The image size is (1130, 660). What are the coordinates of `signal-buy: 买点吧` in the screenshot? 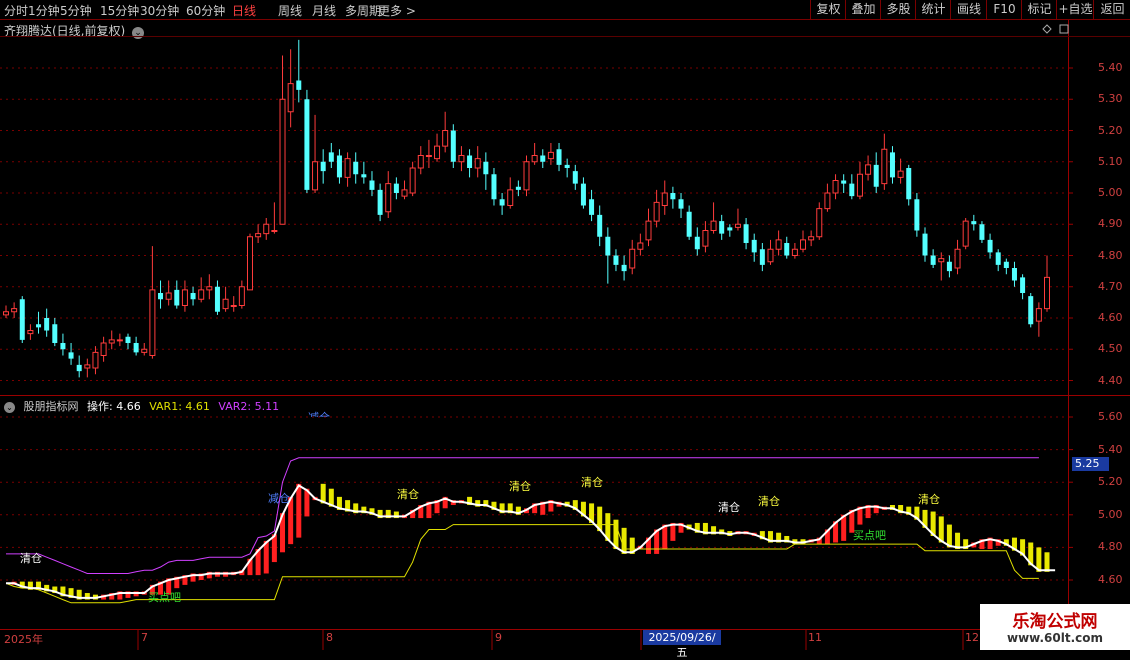 It's located at (164, 597).